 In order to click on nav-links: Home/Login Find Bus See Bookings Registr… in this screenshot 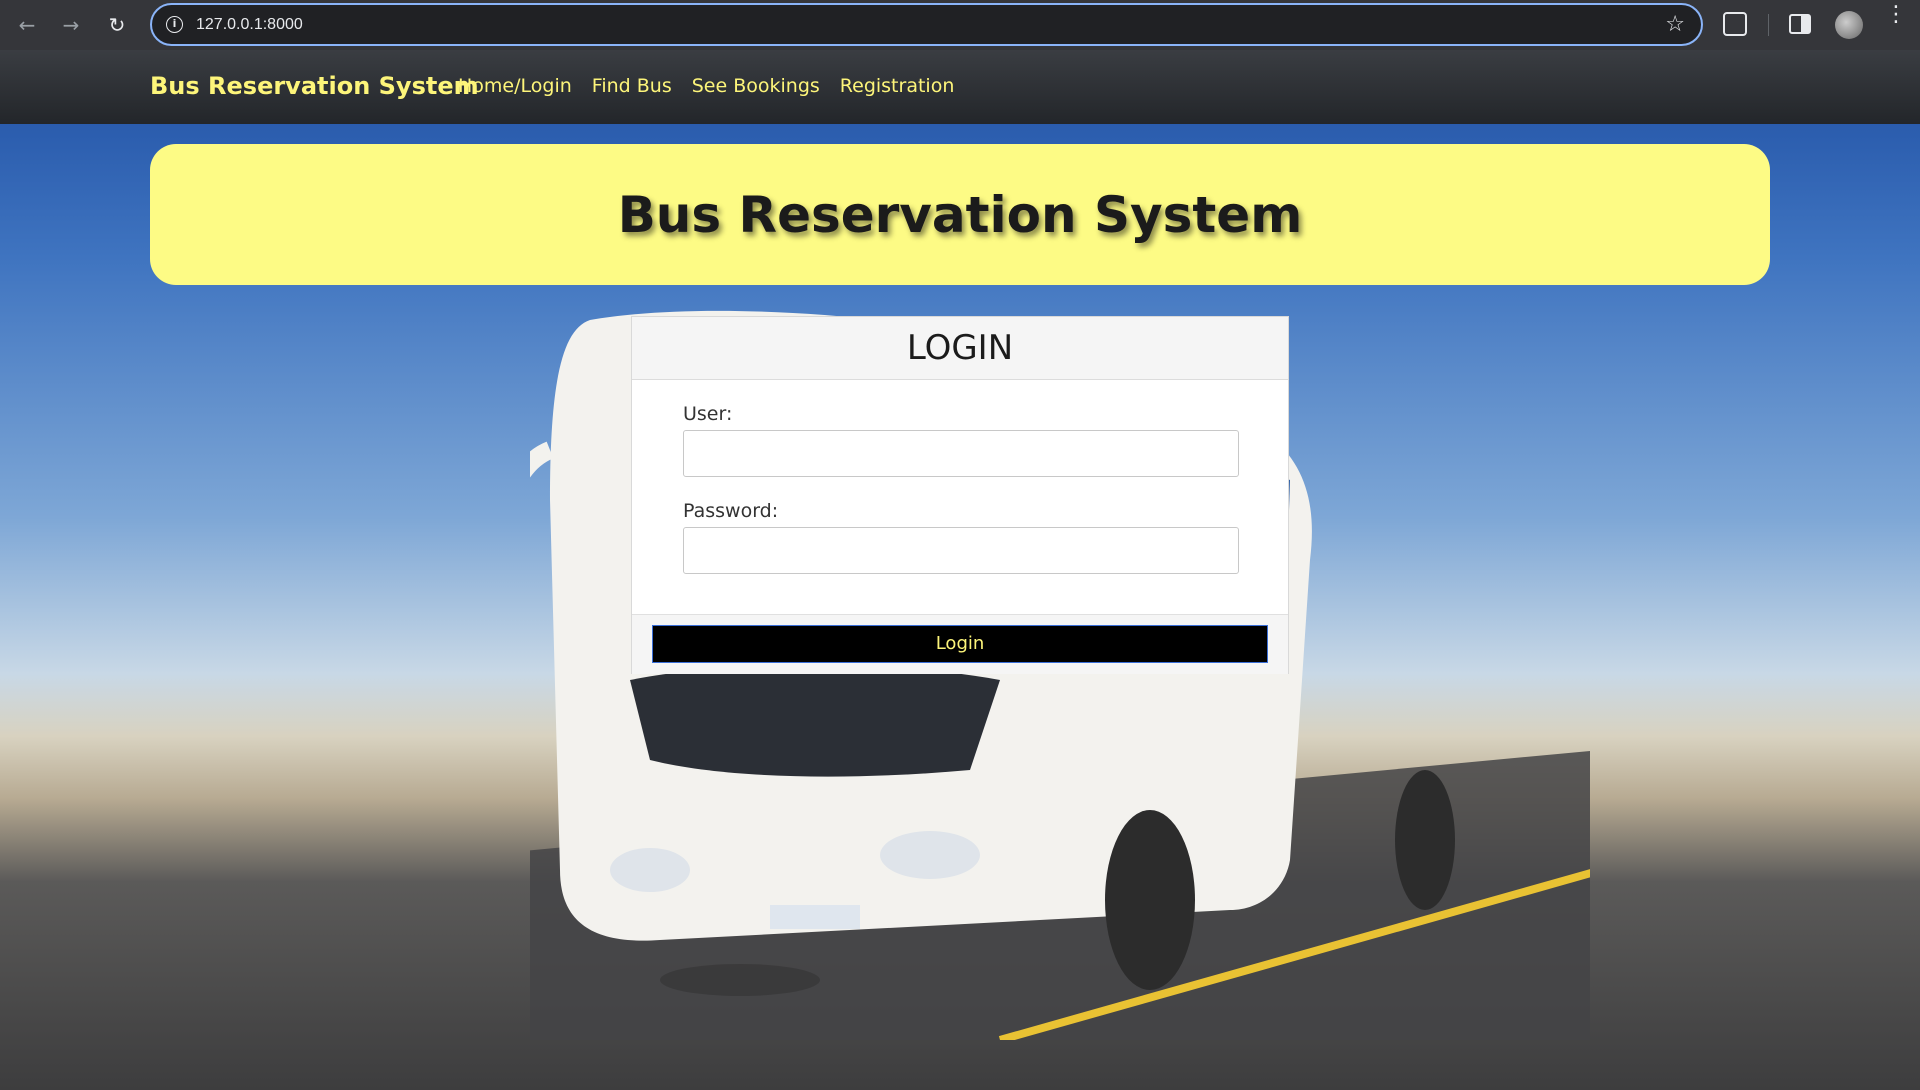, I will do `click(706, 86)`.